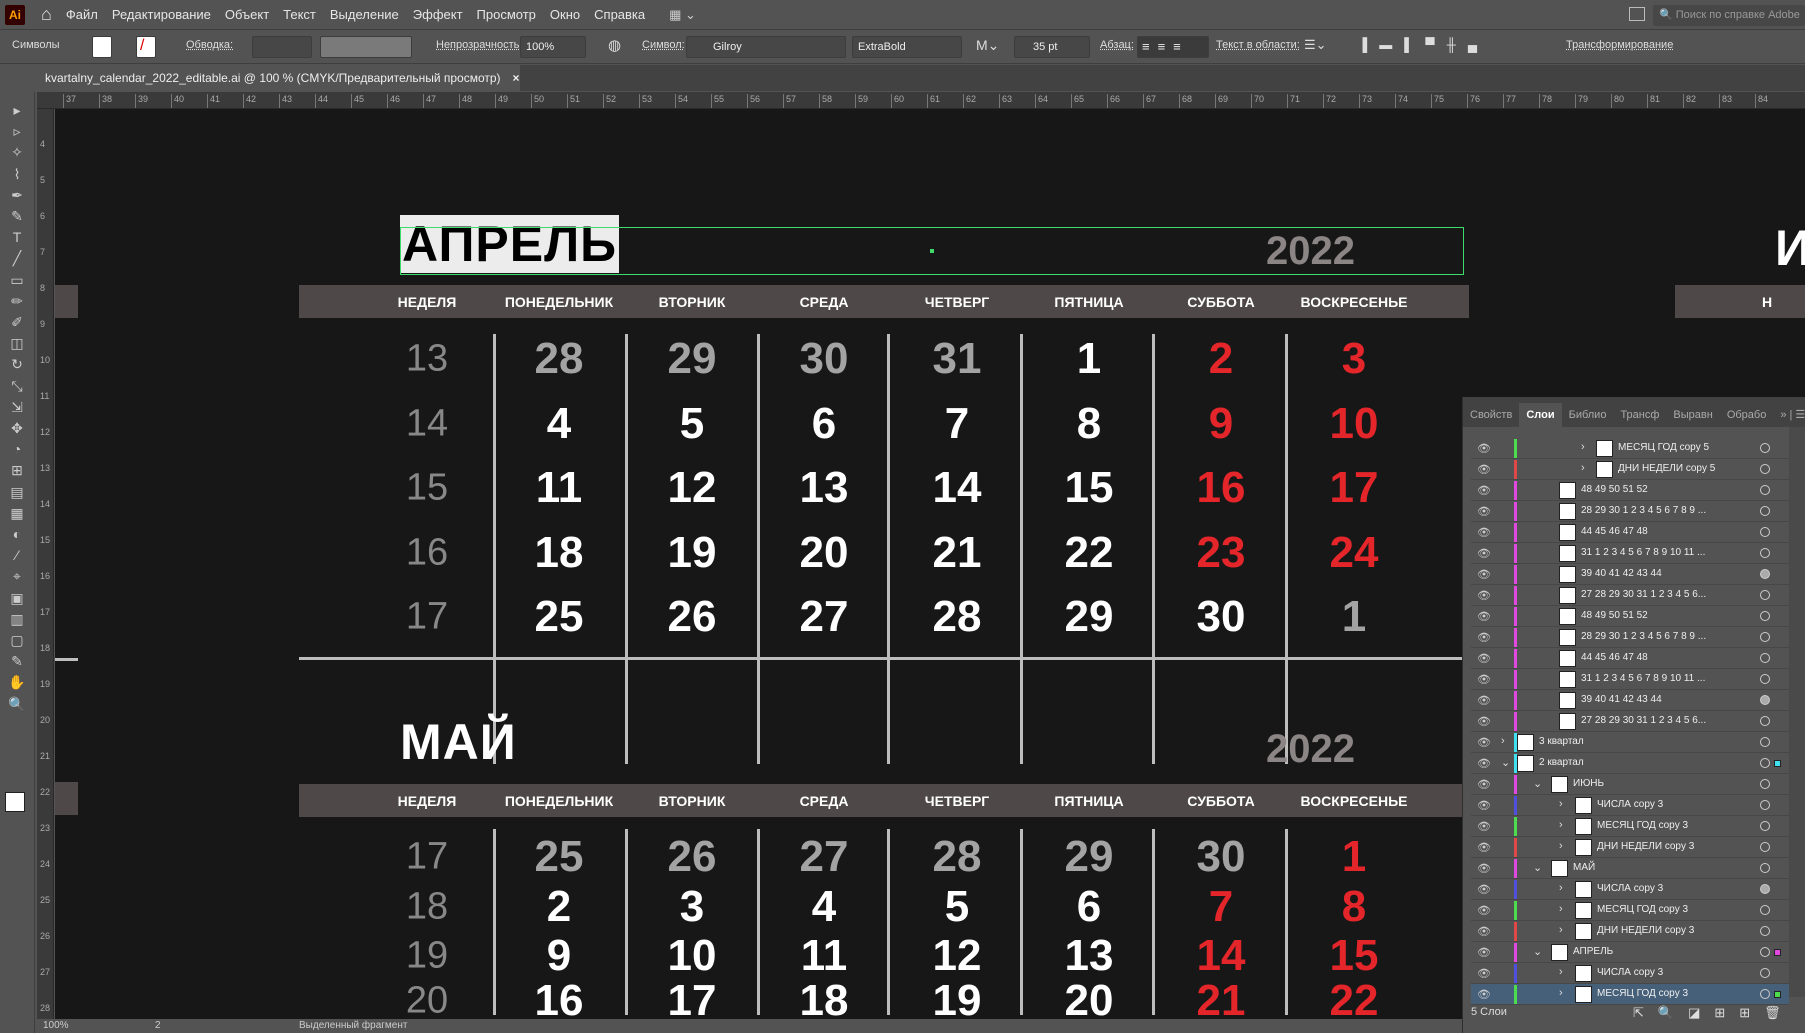 Image resolution: width=1805 pixels, height=1033 pixels. Describe the element at coordinates (17, 131) in the screenshot. I see `direct-selection-tool-icon: ▹` at that location.